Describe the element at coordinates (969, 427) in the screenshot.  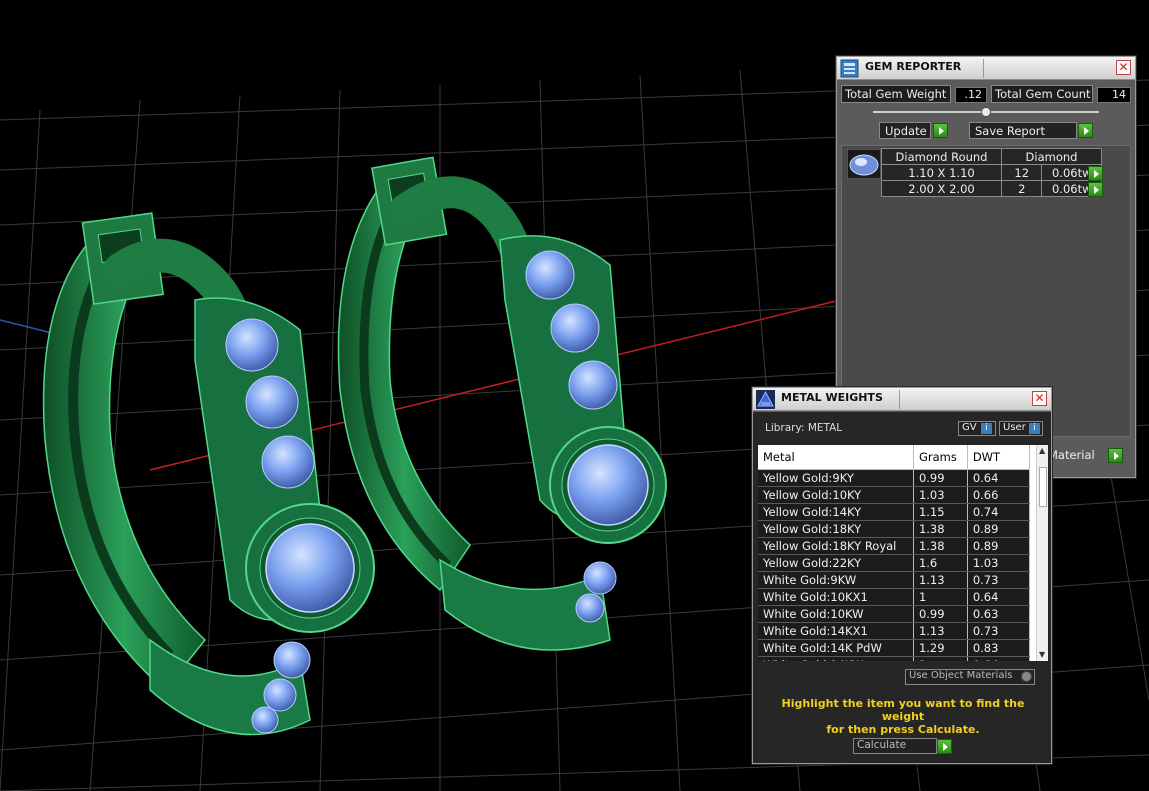
I see `gv-label: GV` at that location.